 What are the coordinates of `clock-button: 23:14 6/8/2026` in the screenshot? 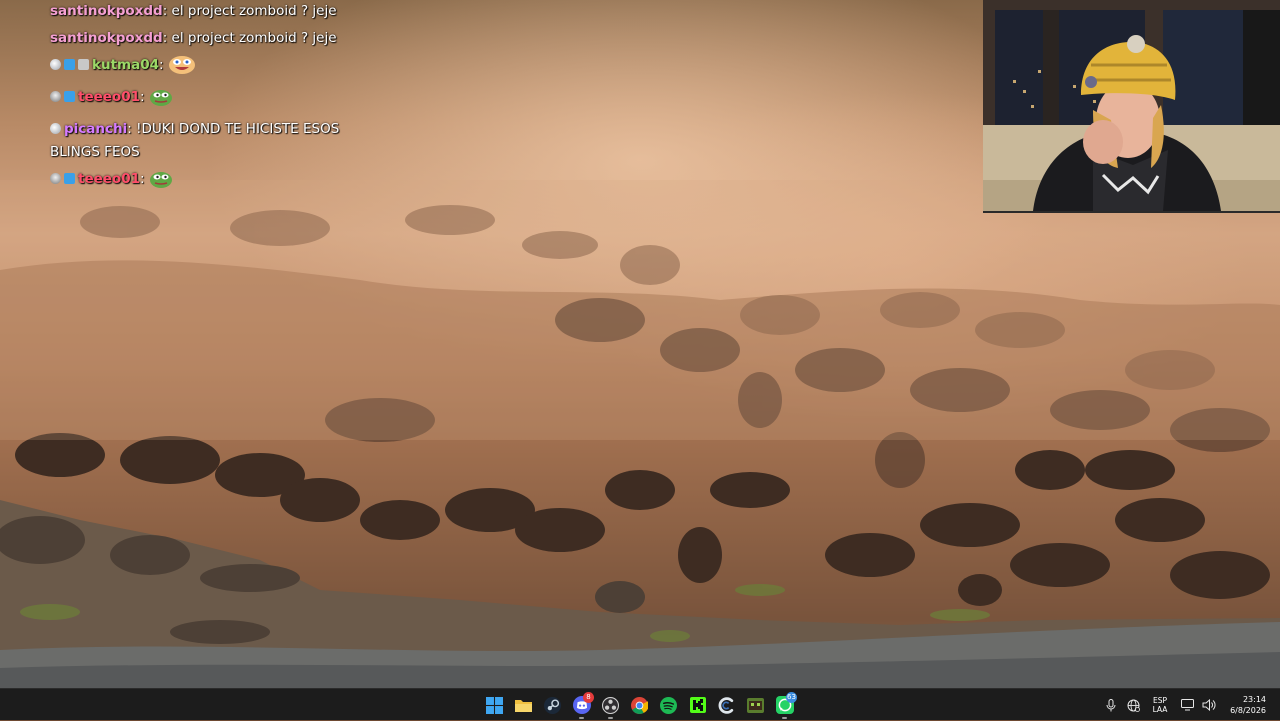 It's located at (1250, 705).